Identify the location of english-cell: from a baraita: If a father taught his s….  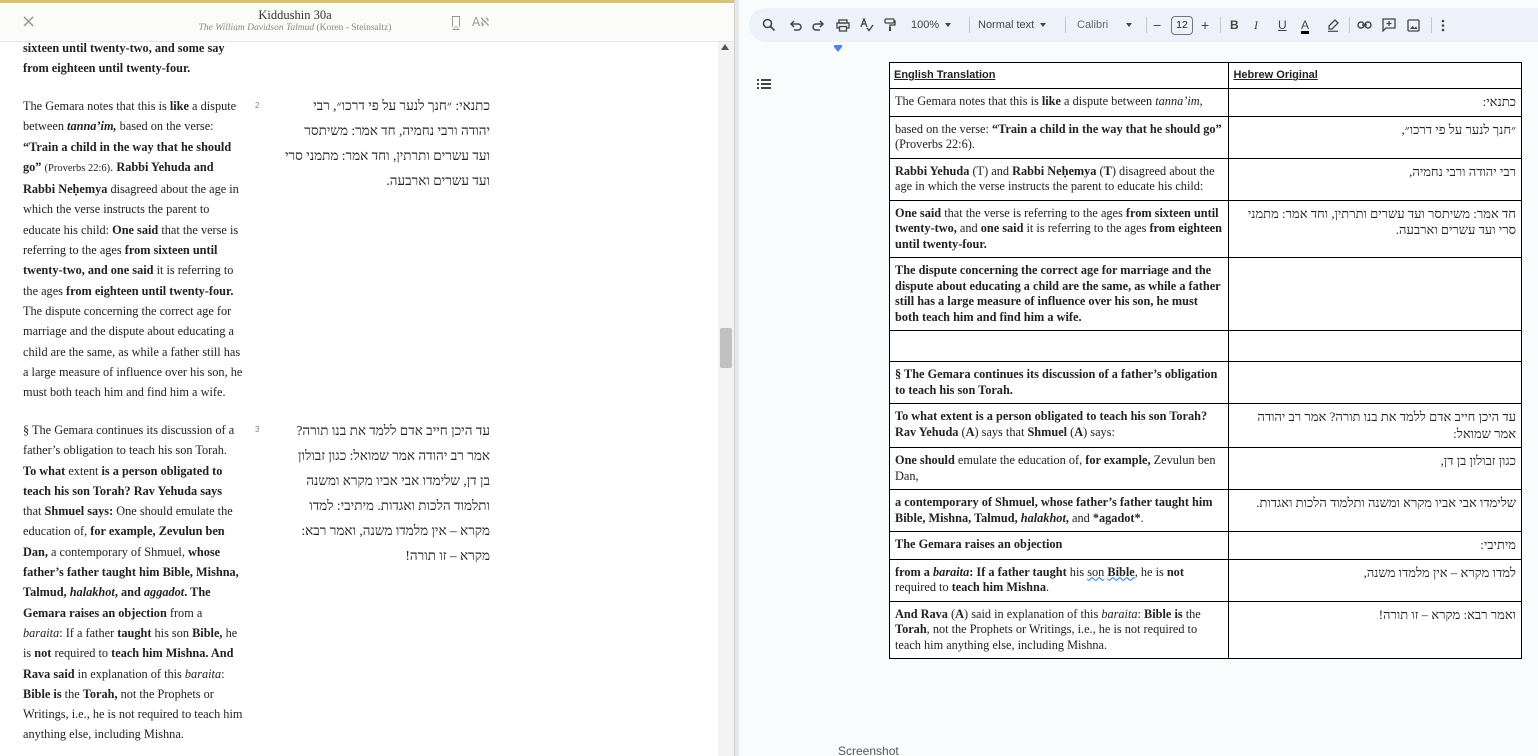
(1059, 580).